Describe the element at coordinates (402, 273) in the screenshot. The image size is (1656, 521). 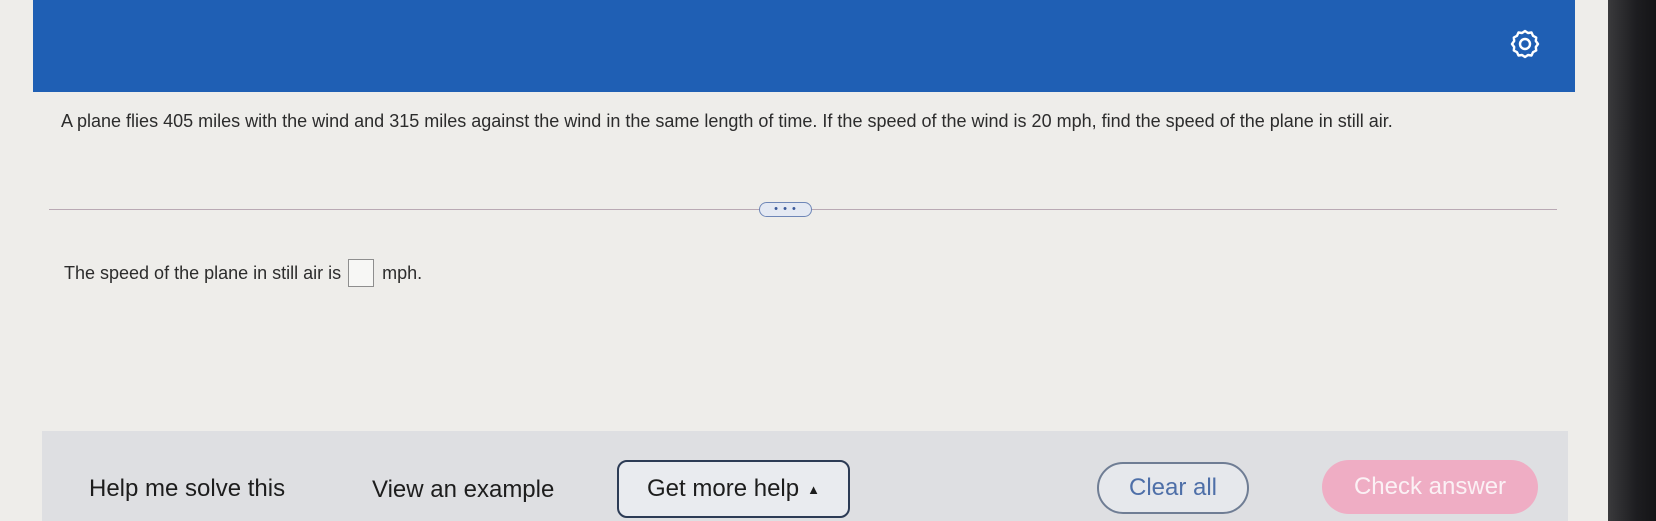
I see `answer-unit: mph.` at that location.